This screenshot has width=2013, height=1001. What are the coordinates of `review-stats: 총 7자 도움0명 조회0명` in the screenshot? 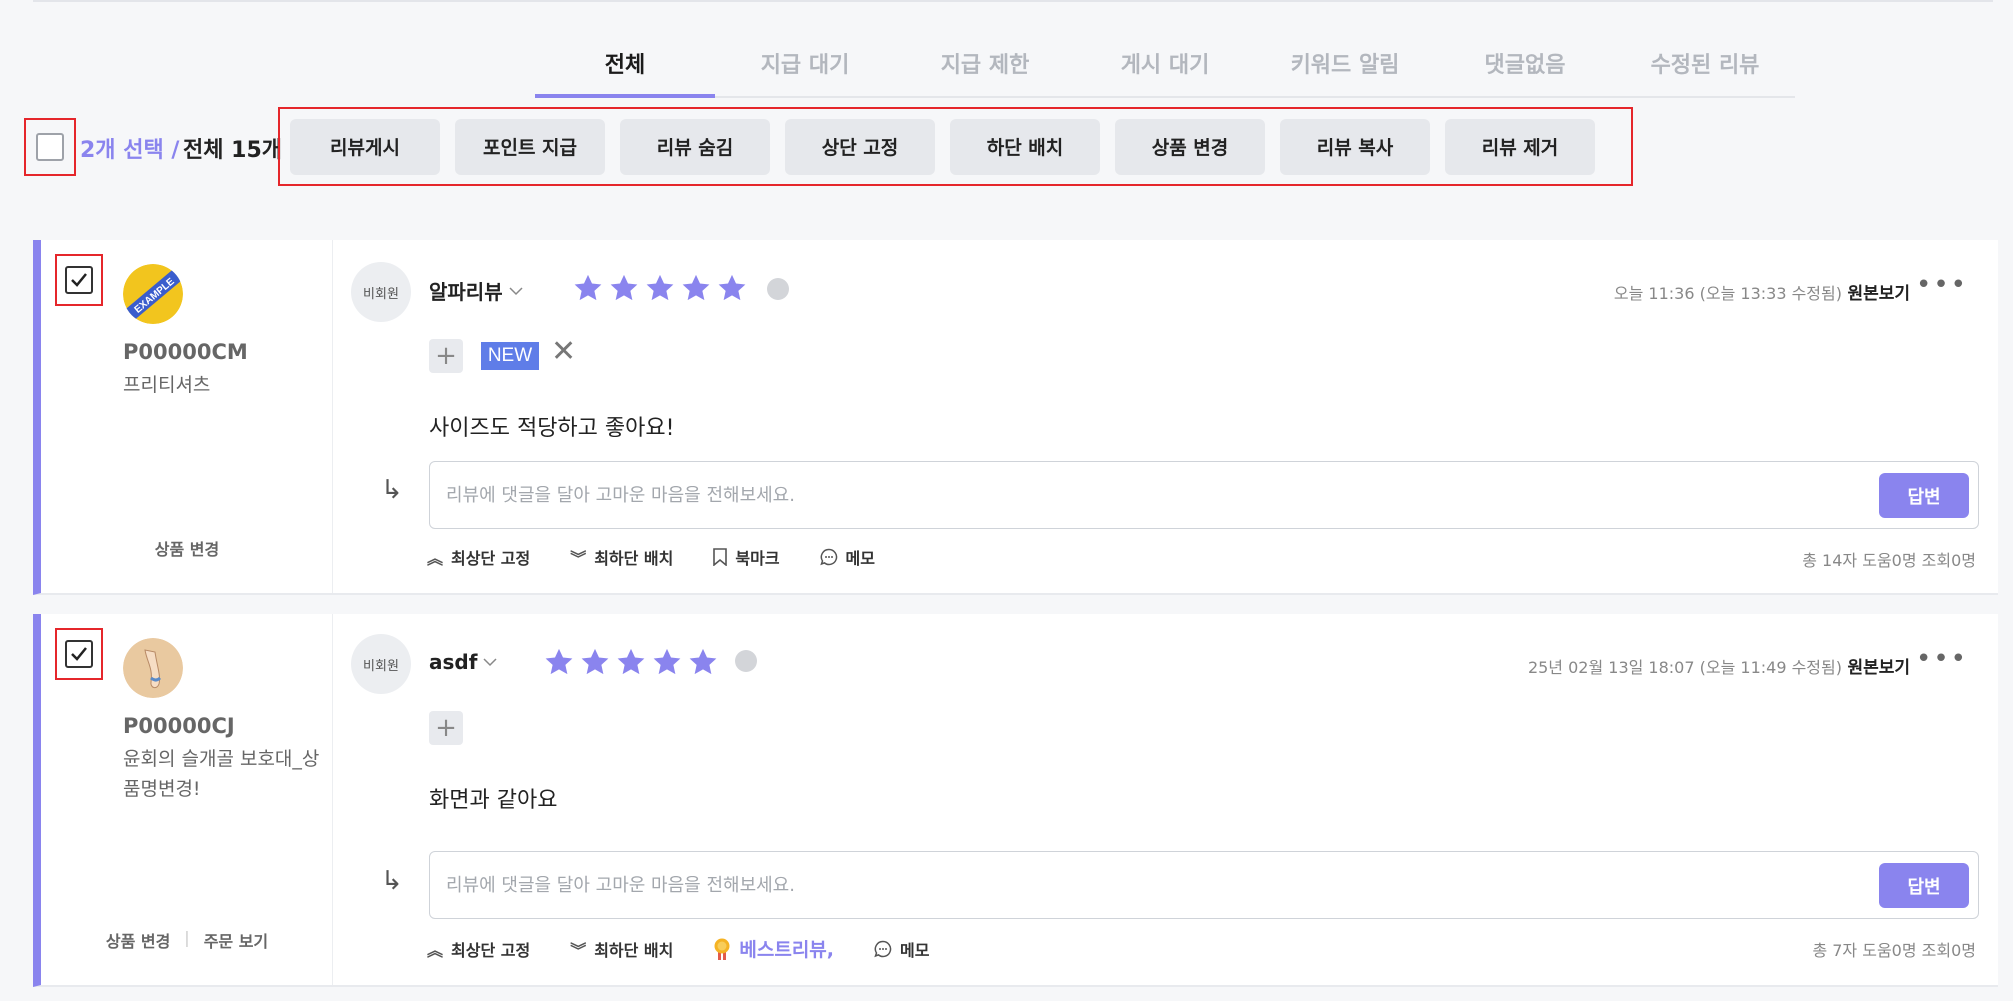 It's located at (1894, 950).